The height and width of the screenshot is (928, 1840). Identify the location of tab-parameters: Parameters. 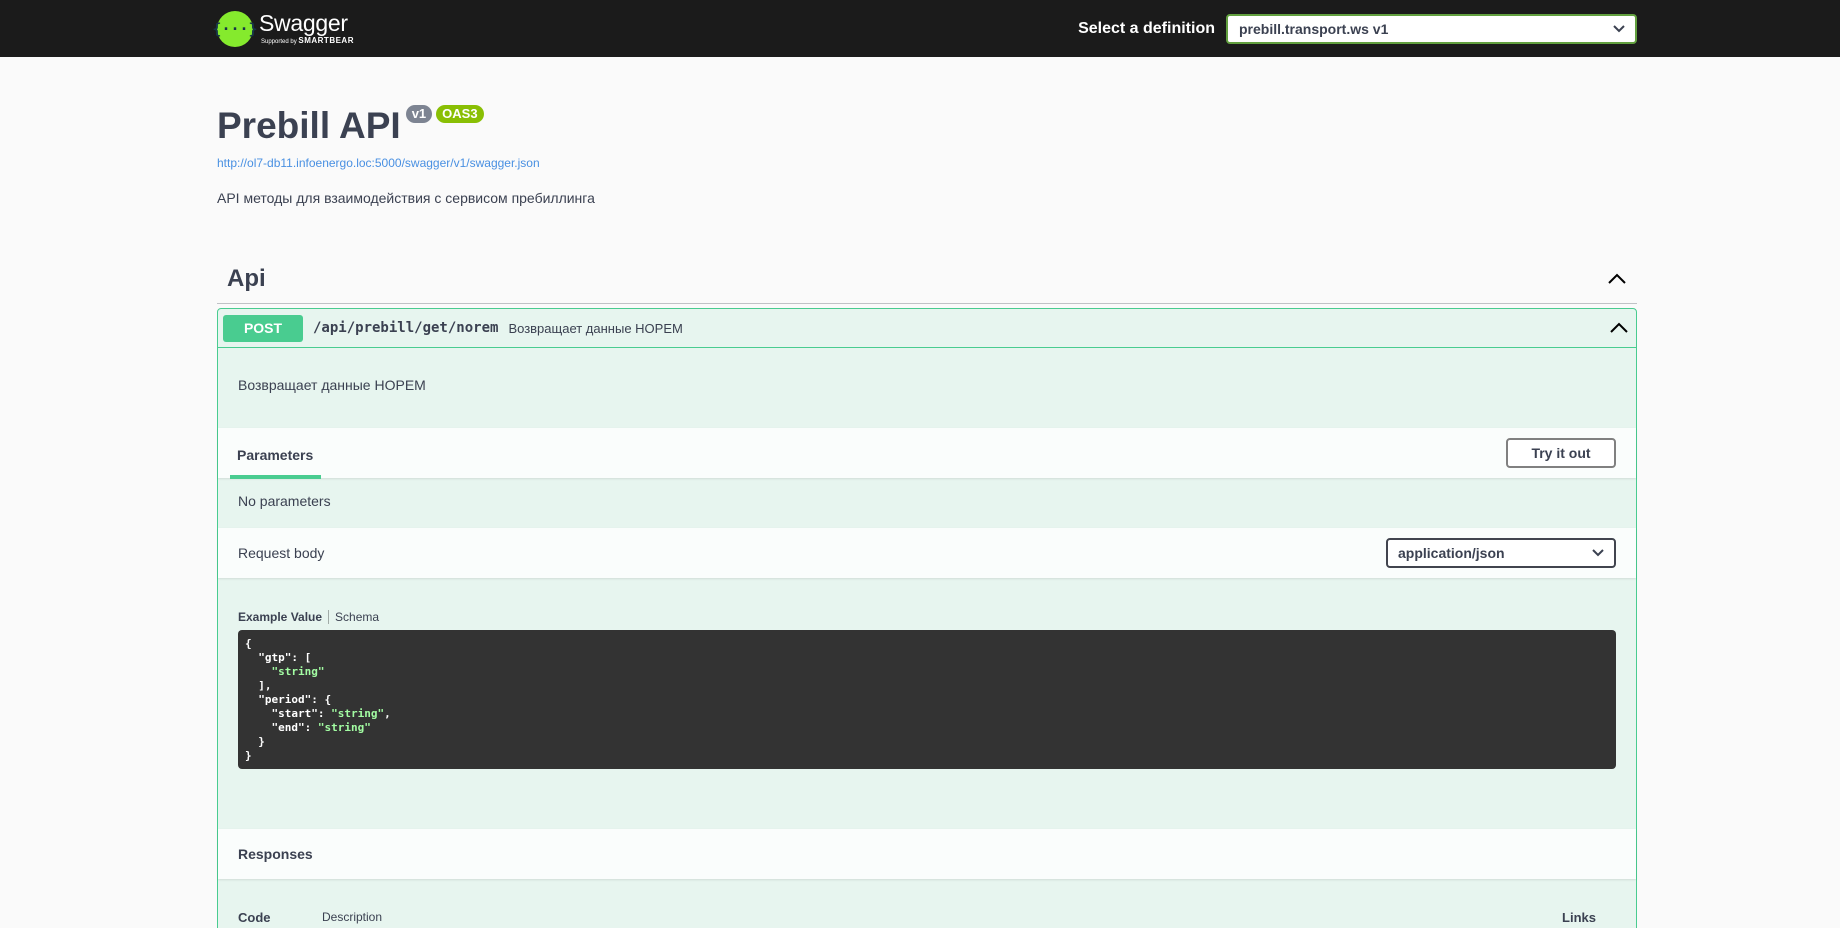
(275, 463).